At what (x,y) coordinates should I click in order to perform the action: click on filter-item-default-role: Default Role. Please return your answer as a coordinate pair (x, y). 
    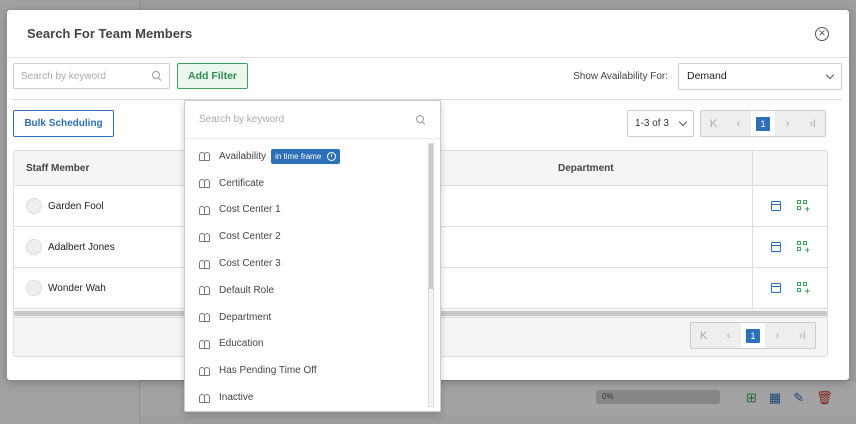
    Looking at the image, I should click on (306, 290).